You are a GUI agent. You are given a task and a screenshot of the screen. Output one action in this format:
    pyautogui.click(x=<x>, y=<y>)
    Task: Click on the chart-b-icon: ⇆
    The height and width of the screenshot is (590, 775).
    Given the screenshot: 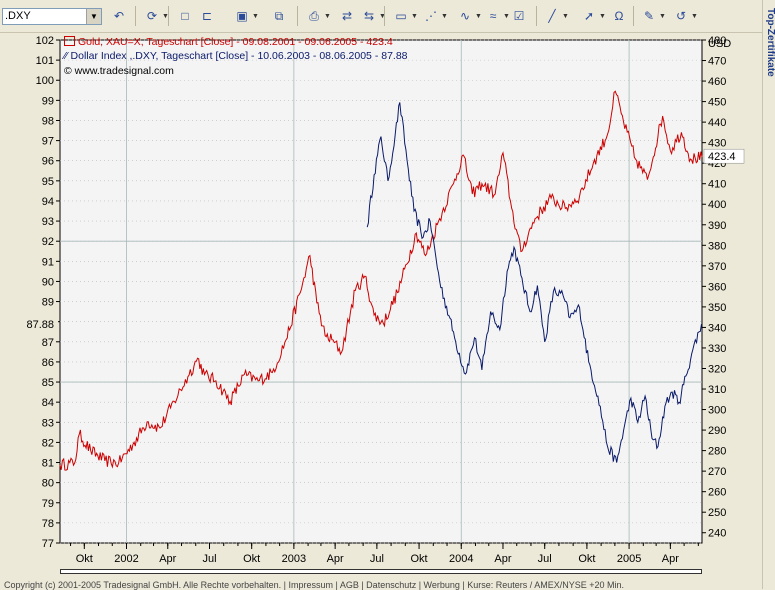 What is the action you would take?
    pyautogui.click(x=369, y=16)
    